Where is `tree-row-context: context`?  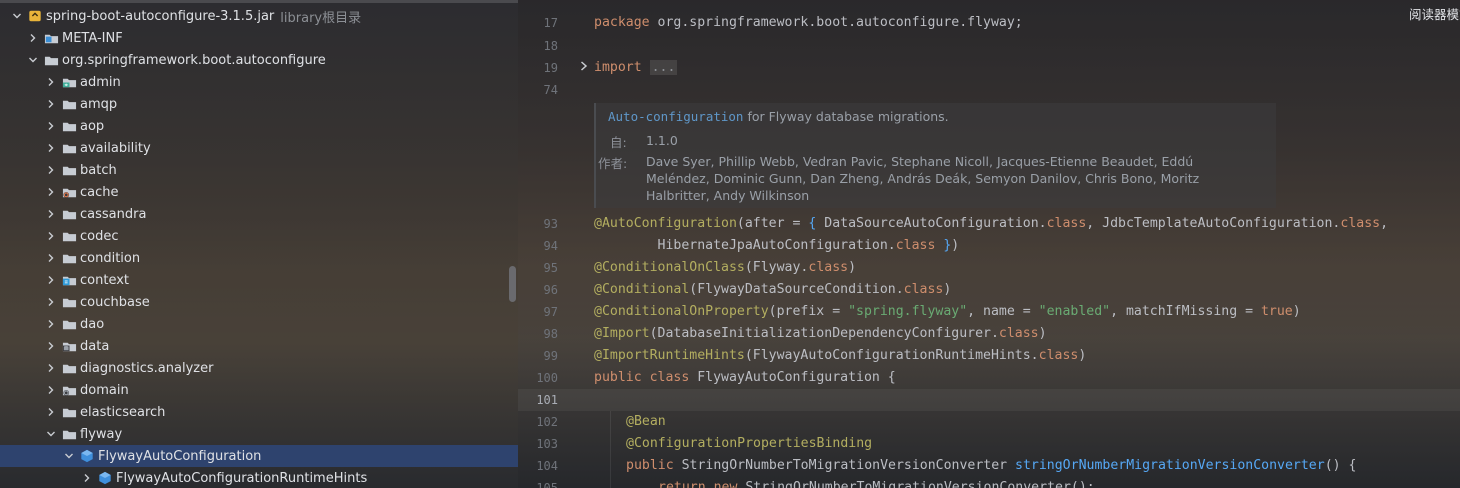 tree-row-context: context is located at coordinates (259, 280).